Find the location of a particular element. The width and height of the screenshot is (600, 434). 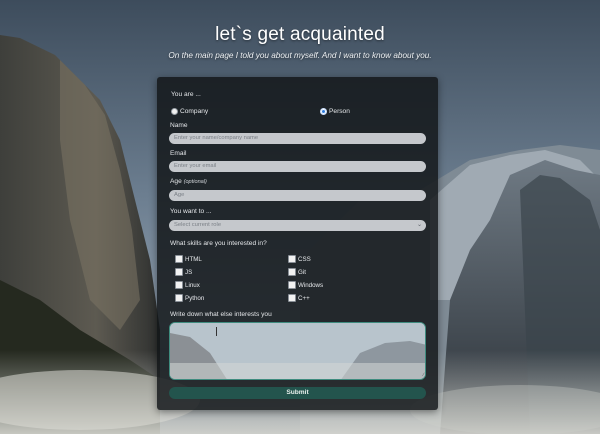

email-label: Email is located at coordinates (178, 153).